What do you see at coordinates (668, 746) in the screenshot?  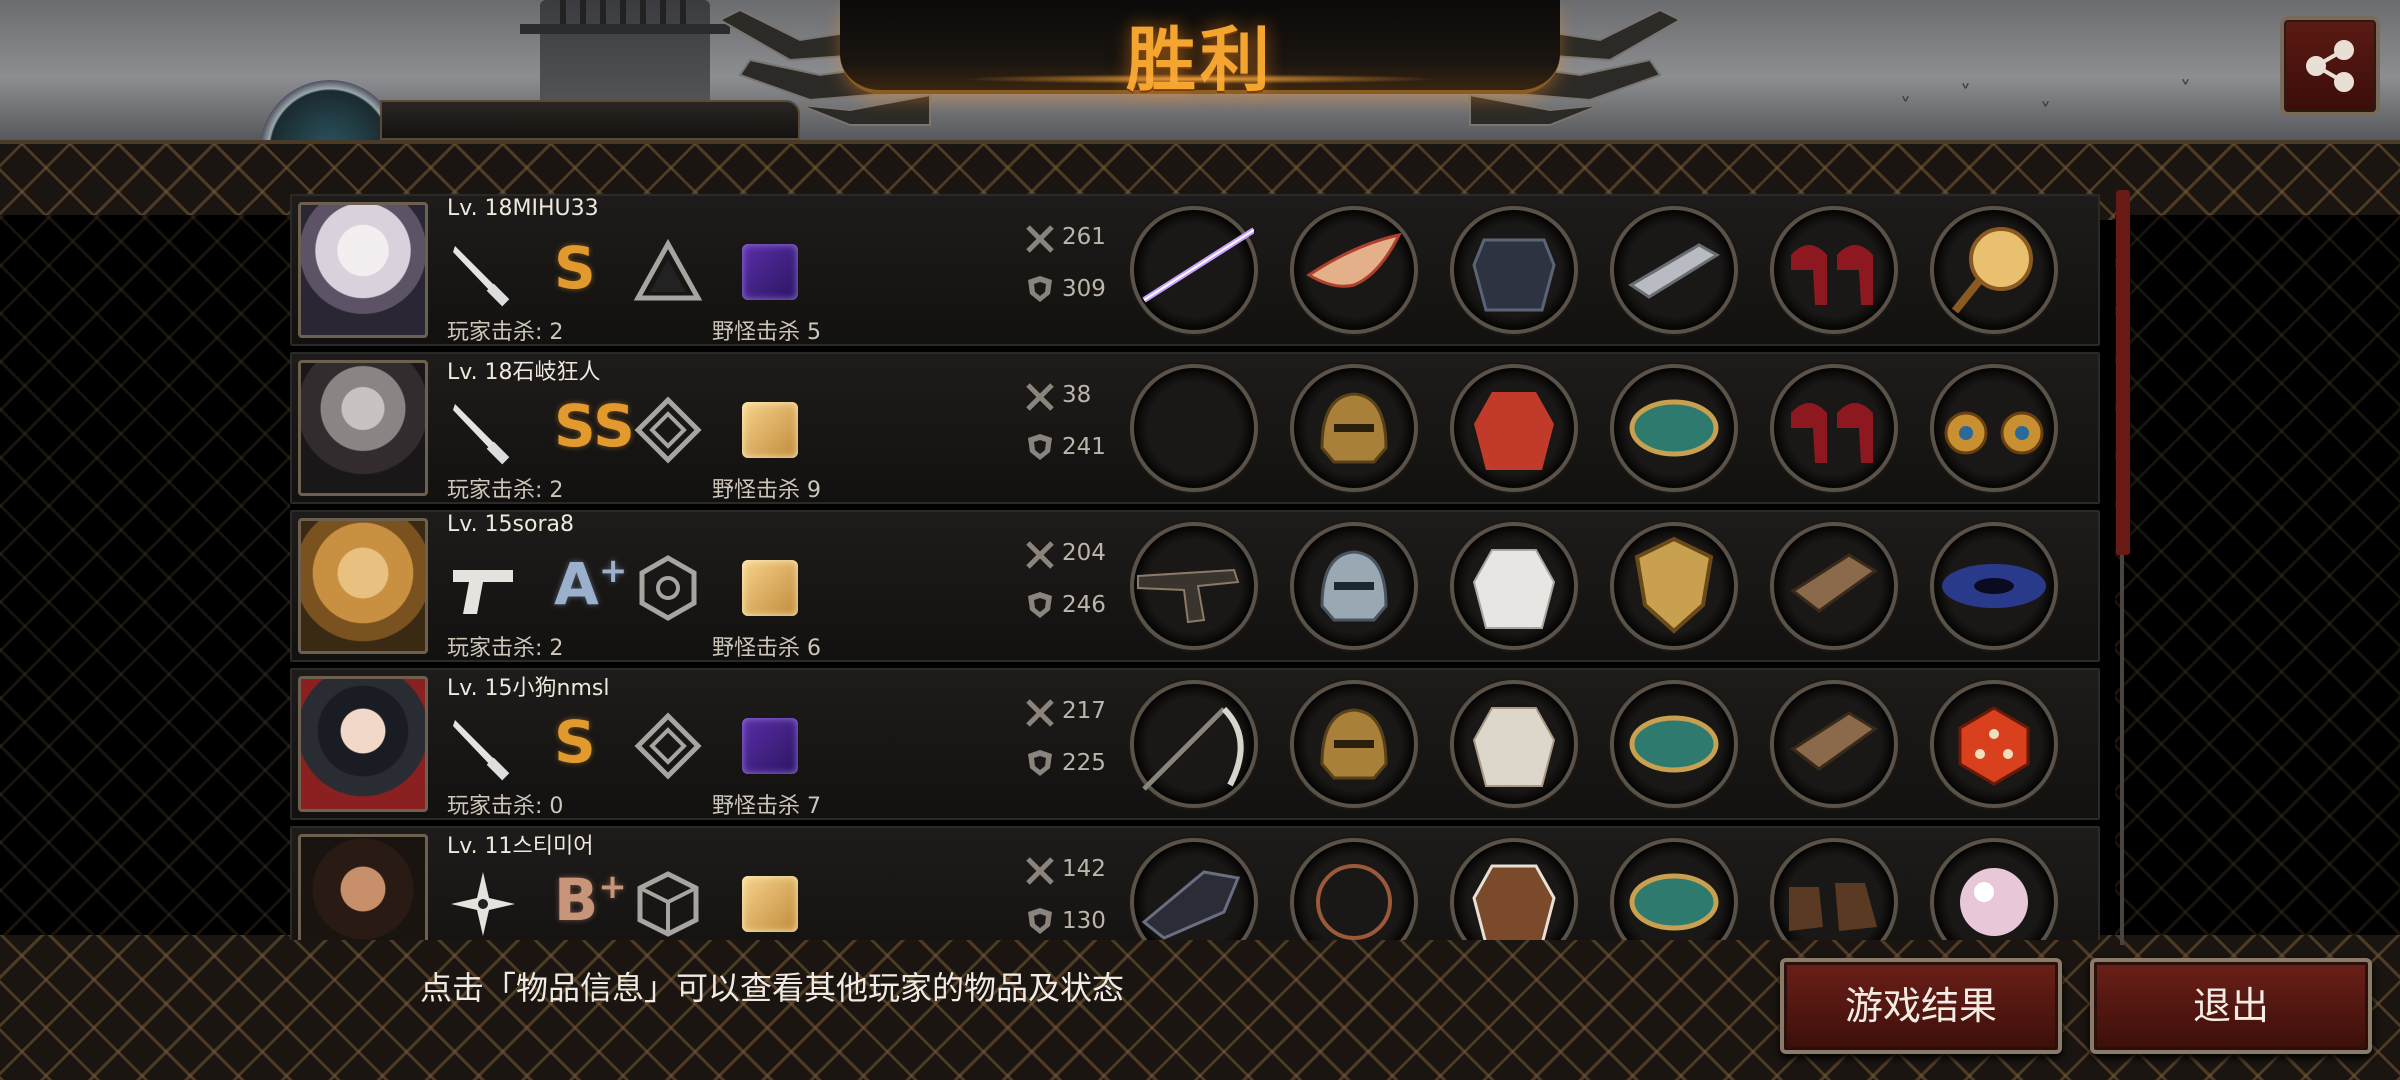 I see `diamond-emblem-icon` at bounding box center [668, 746].